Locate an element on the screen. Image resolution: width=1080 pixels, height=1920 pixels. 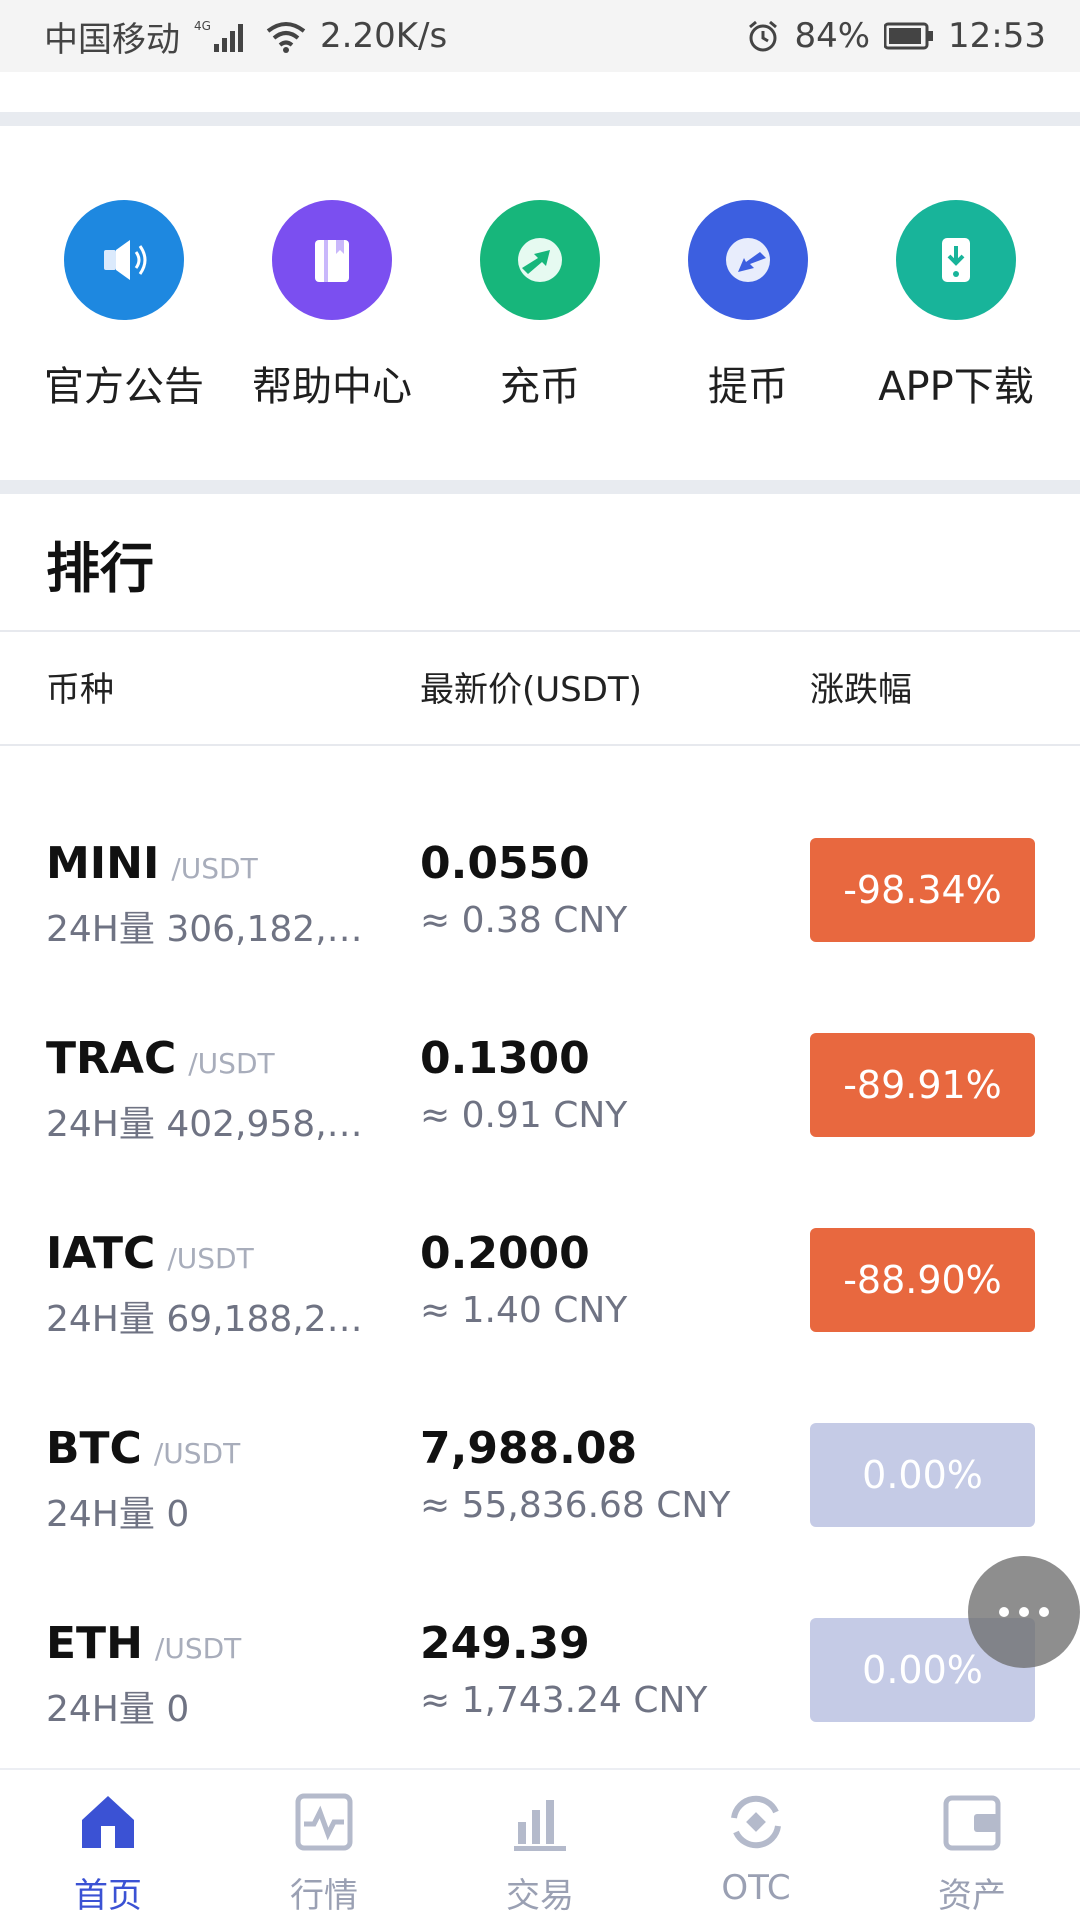
megaphone-icon is located at coordinates (124, 260).